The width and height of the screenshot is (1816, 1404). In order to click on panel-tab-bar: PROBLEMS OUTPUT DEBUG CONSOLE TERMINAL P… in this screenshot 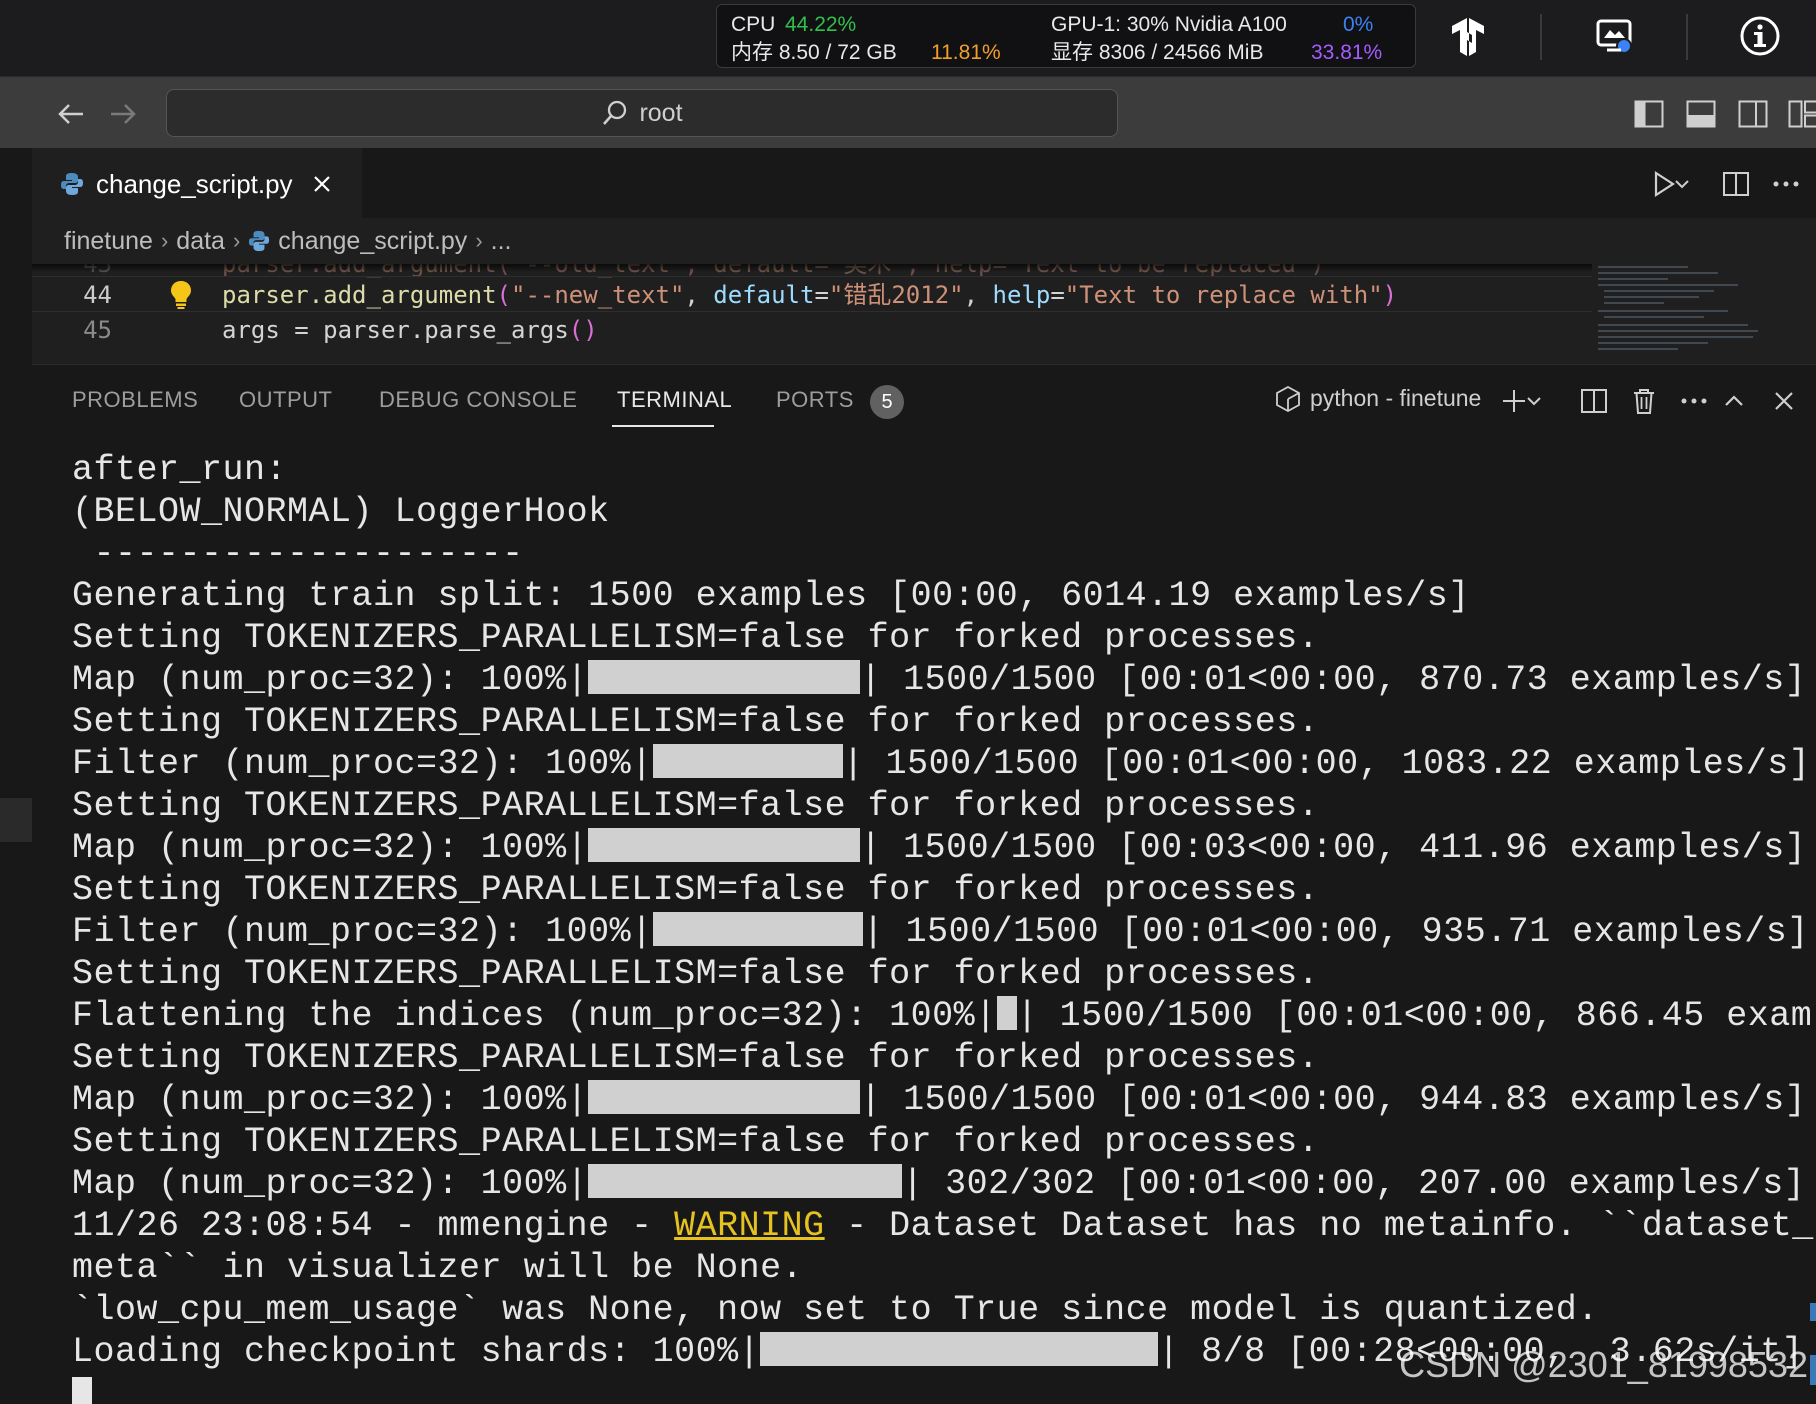, I will do `click(924, 402)`.